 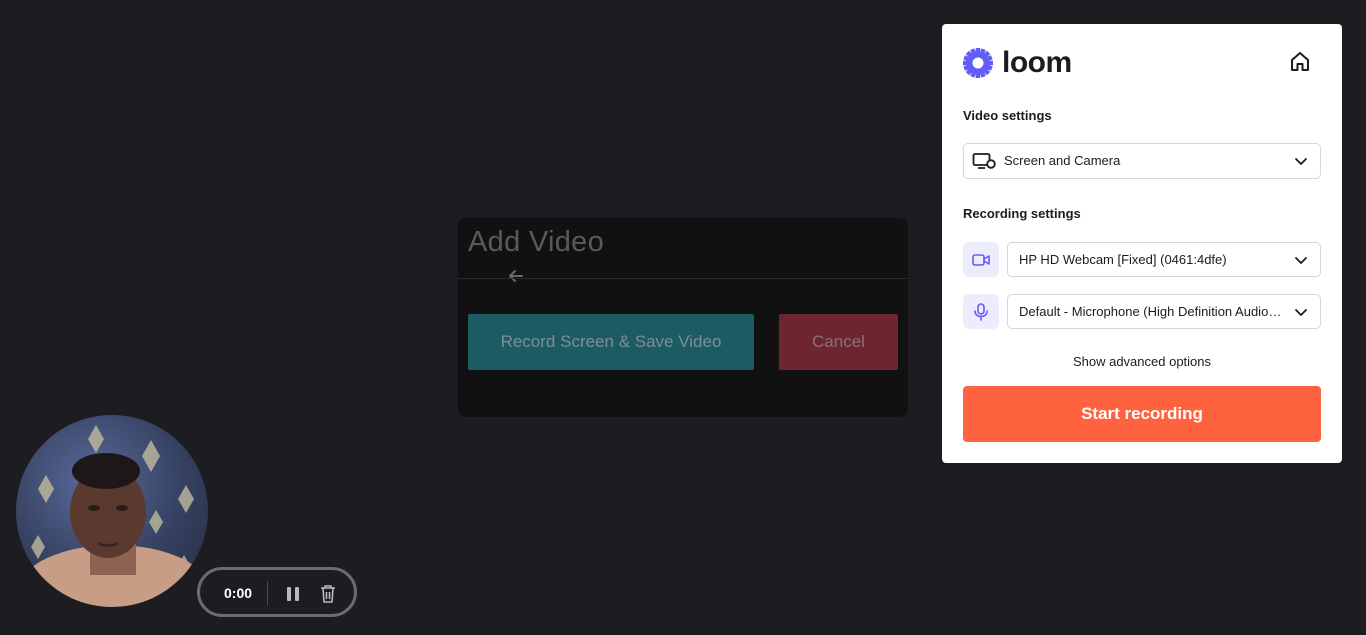 I want to click on microphone-icon, so click(x=981, y=312).